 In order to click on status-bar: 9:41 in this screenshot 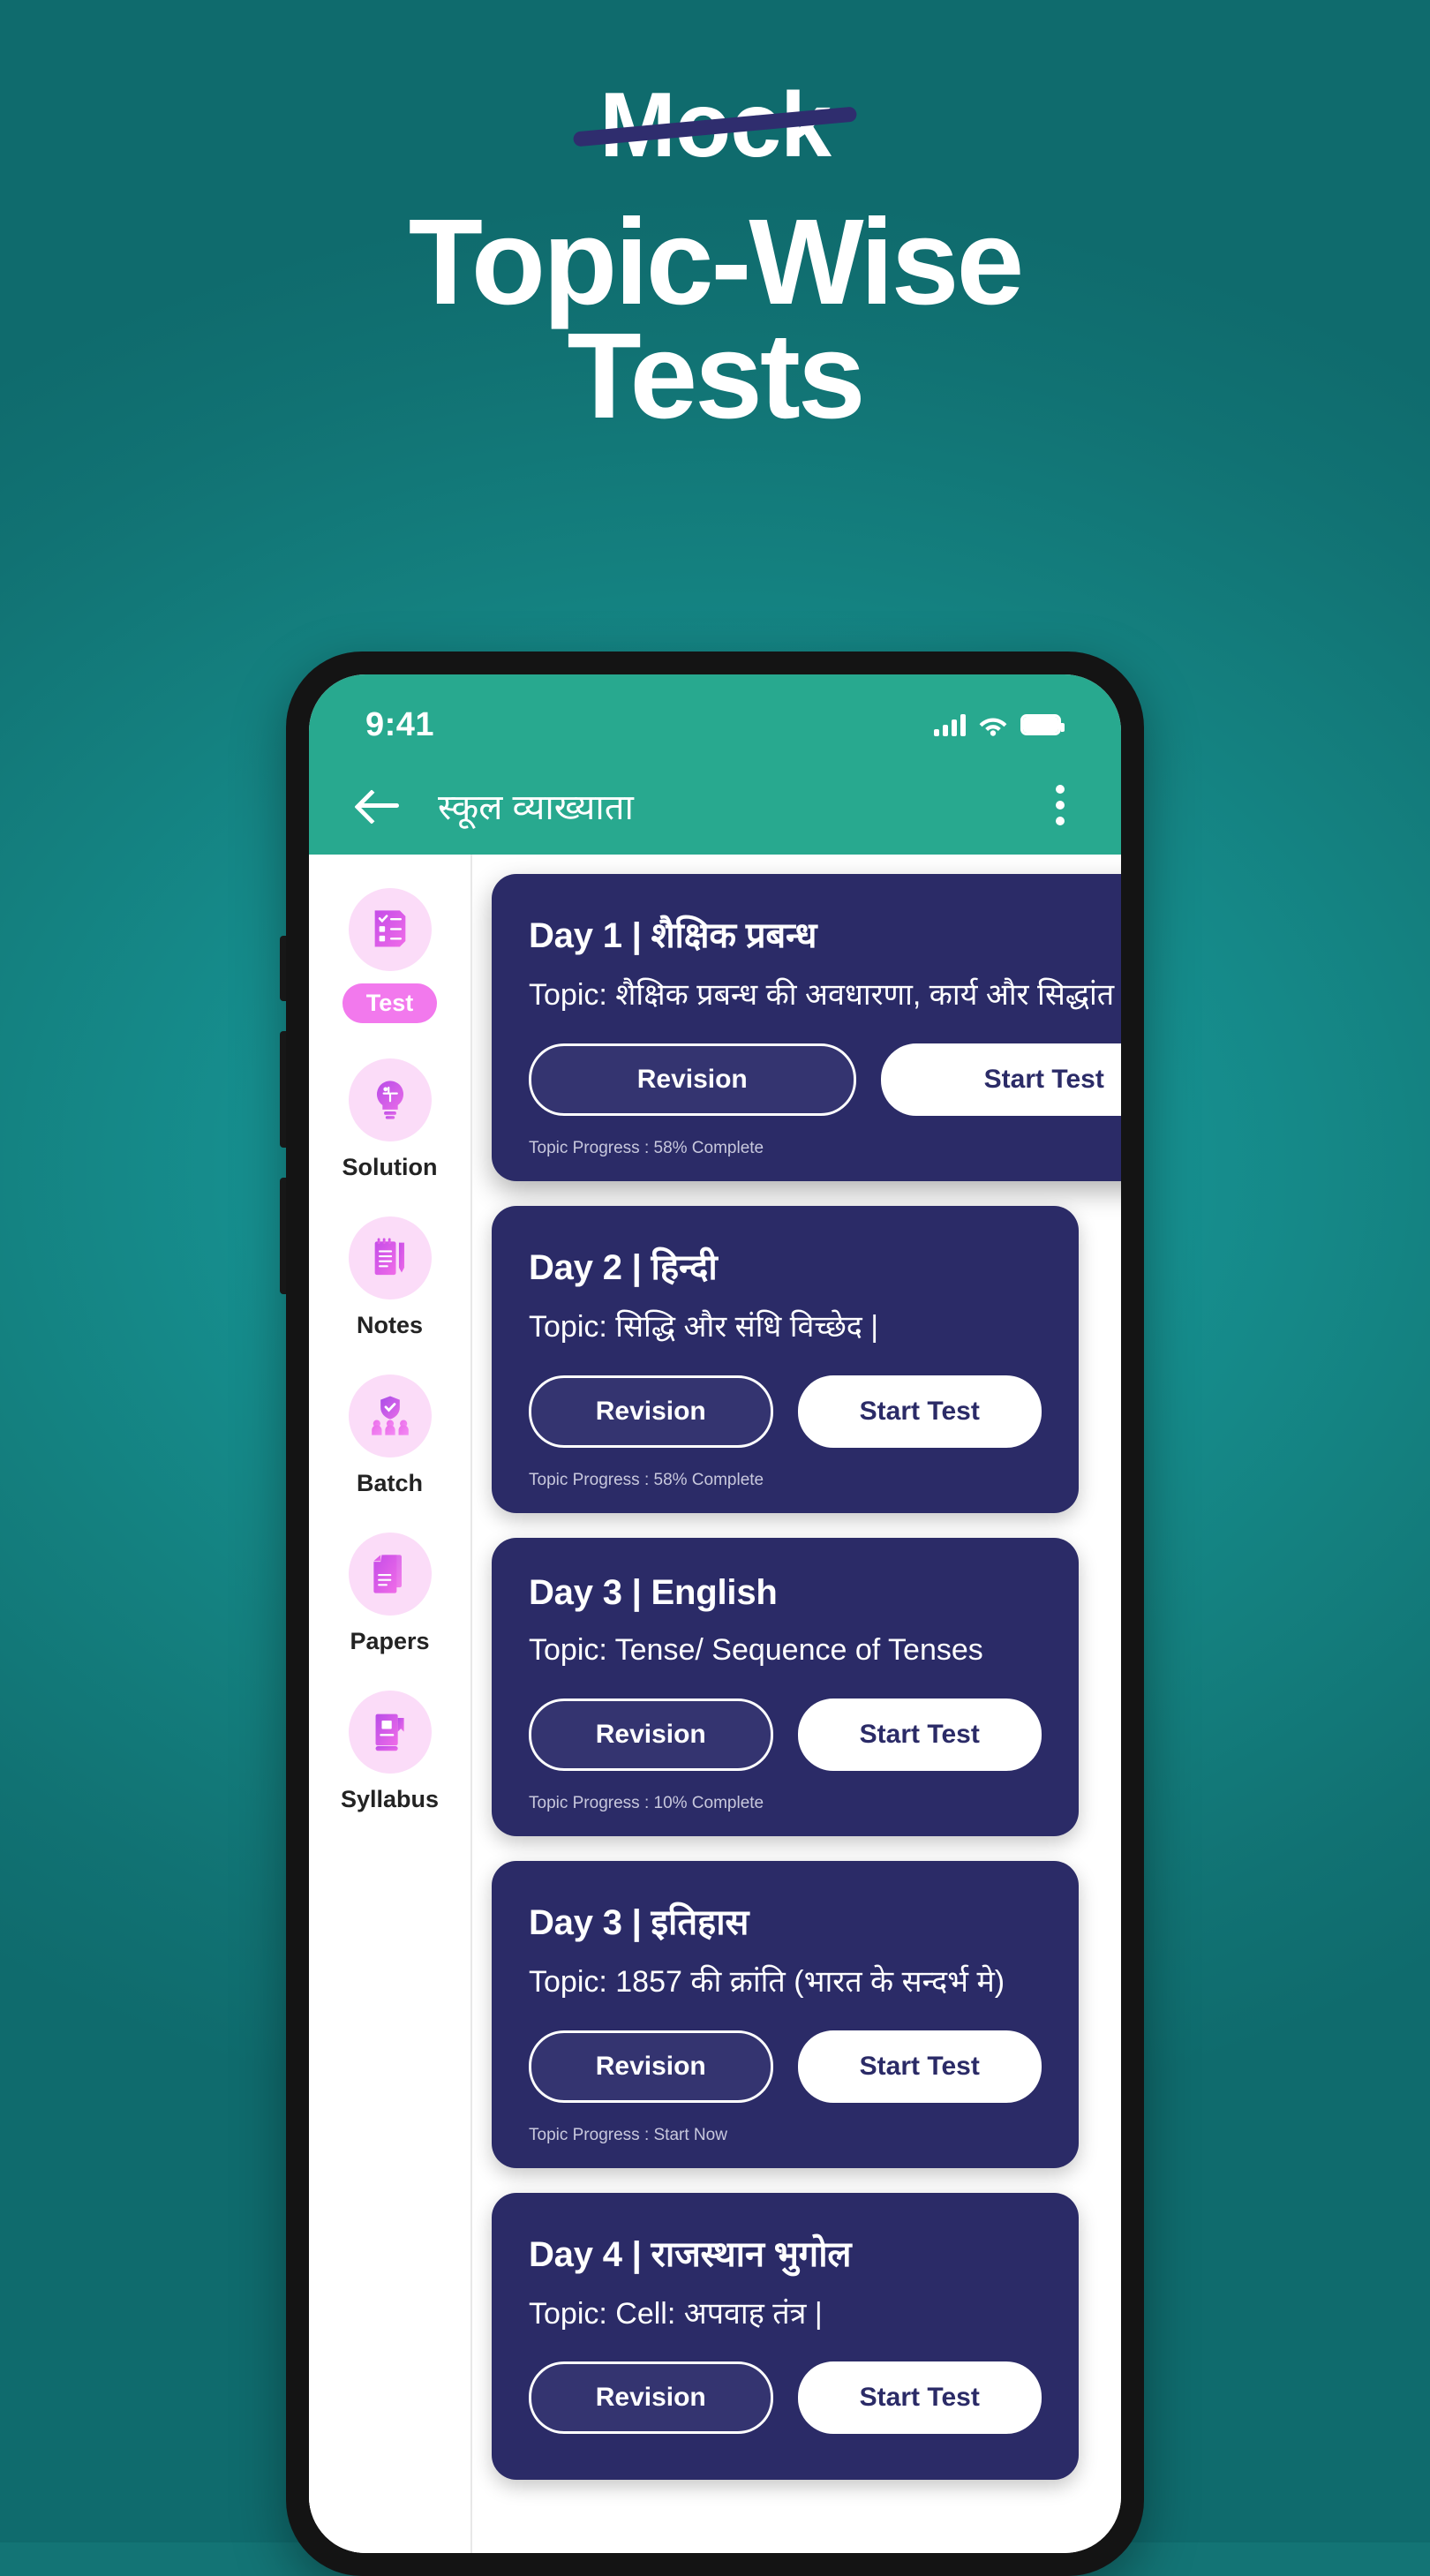, I will do `click(715, 715)`.